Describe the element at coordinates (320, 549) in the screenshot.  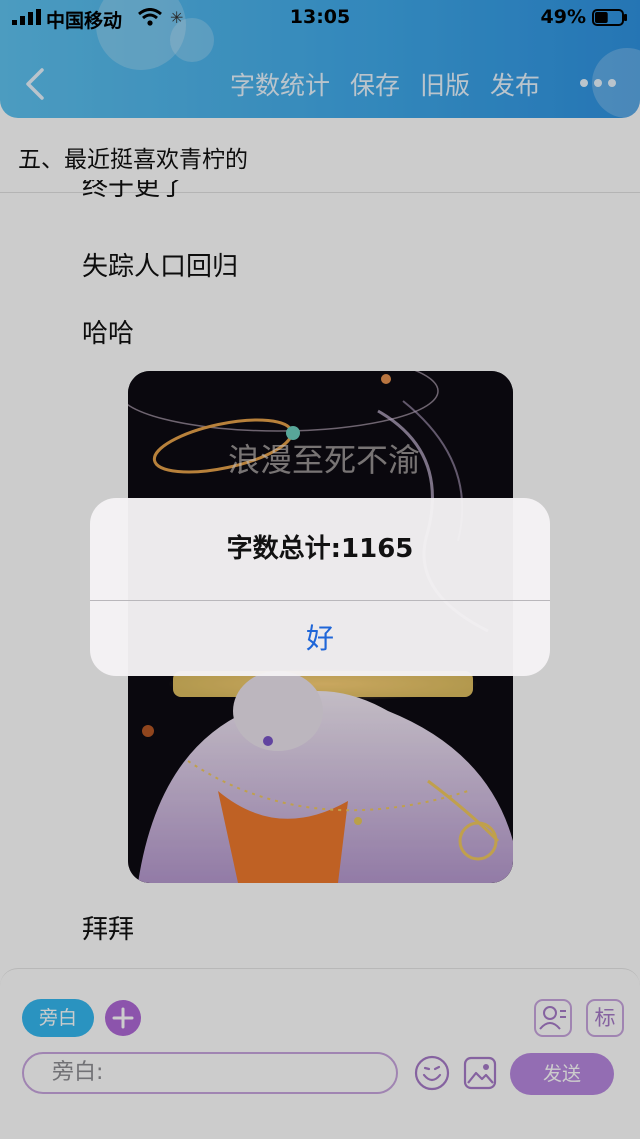
I see `alert-message: 字数总计:1165` at that location.